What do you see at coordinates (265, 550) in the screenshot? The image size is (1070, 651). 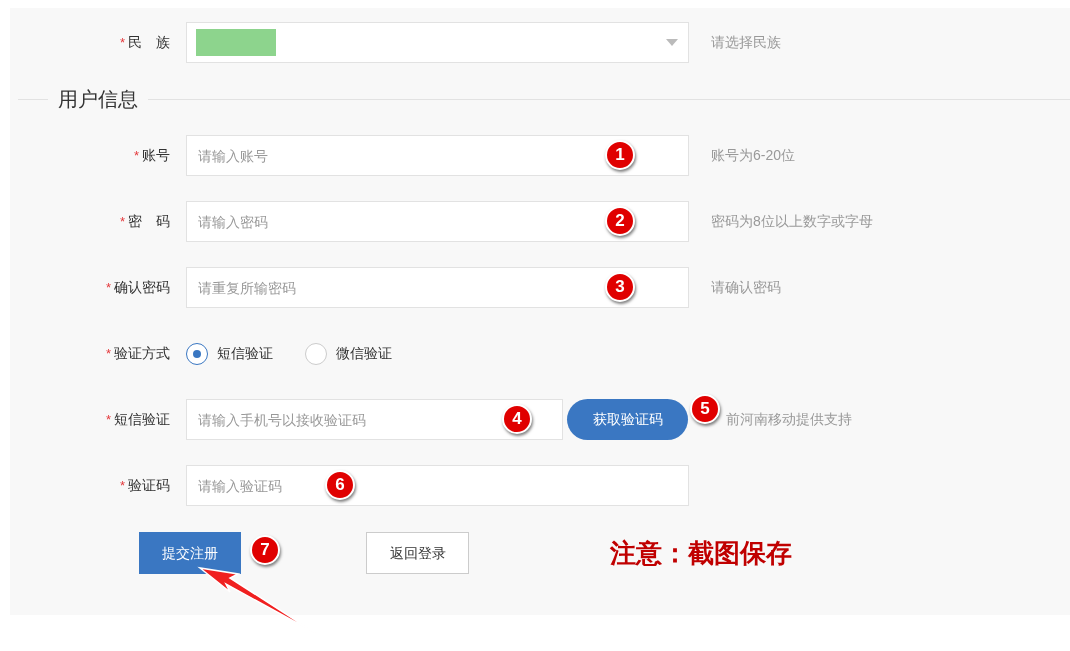 I see `number-badge: 7` at bounding box center [265, 550].